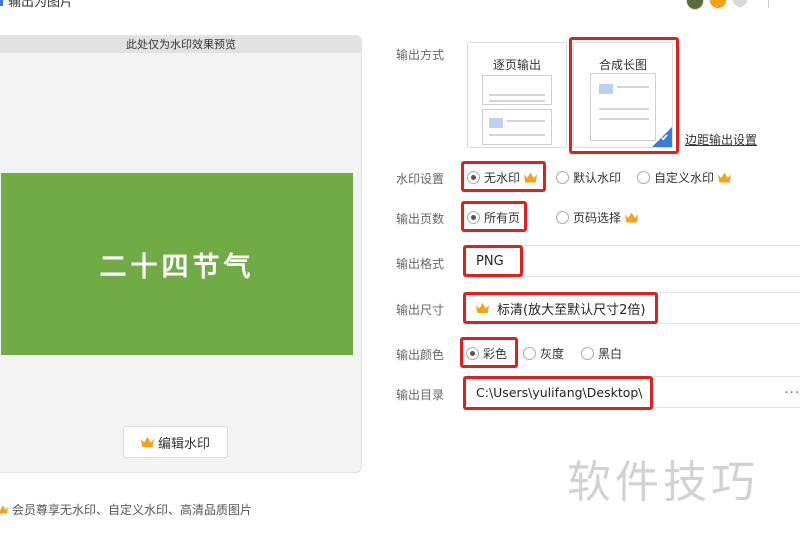  I want to click on watermark-label: 水印设置, so click(420, 179).